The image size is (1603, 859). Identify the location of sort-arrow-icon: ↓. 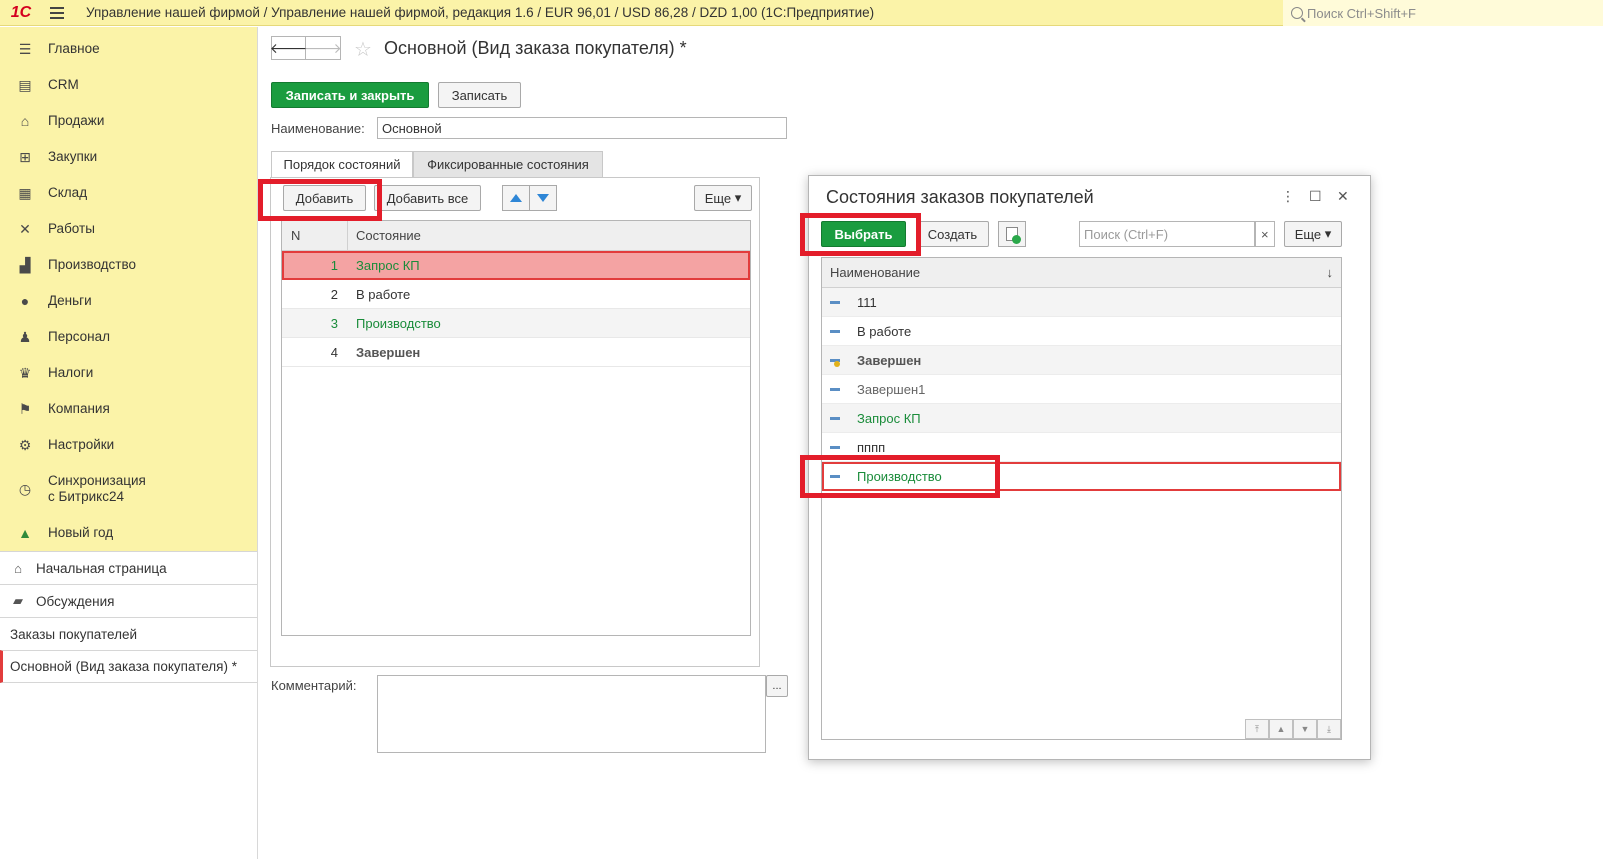
(1330, 272).